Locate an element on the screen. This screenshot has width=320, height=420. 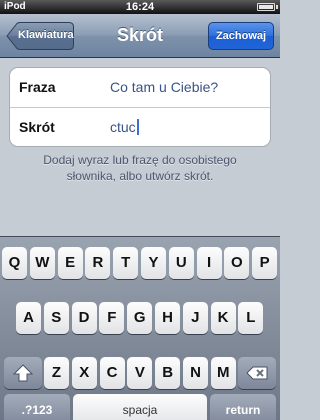
key-c: C is located at coordinates (112, 373).